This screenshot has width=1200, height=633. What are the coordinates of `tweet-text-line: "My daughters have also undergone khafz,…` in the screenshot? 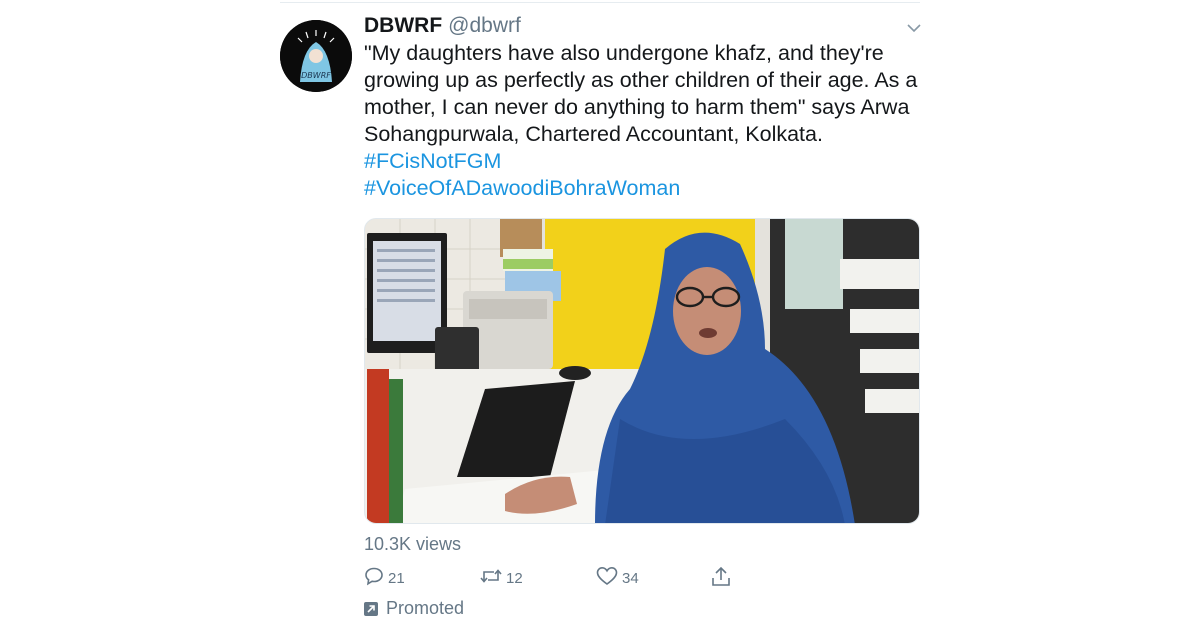 It's located at (624, 53).